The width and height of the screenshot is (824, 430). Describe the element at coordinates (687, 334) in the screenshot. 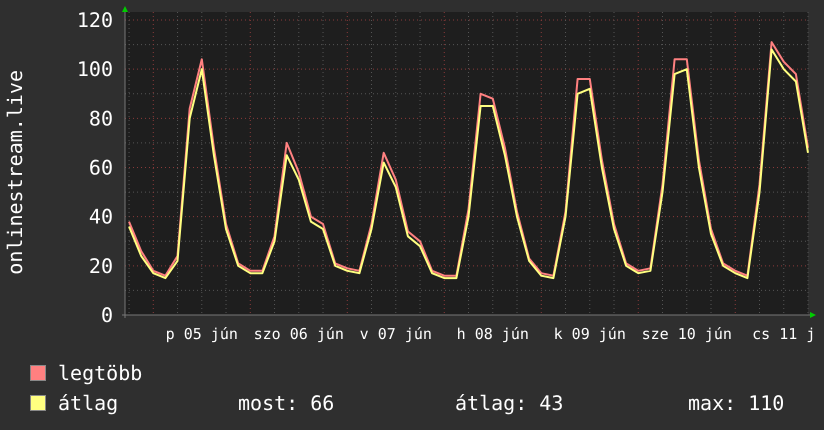

I see `tick-label: sze 10 jún` at that location.